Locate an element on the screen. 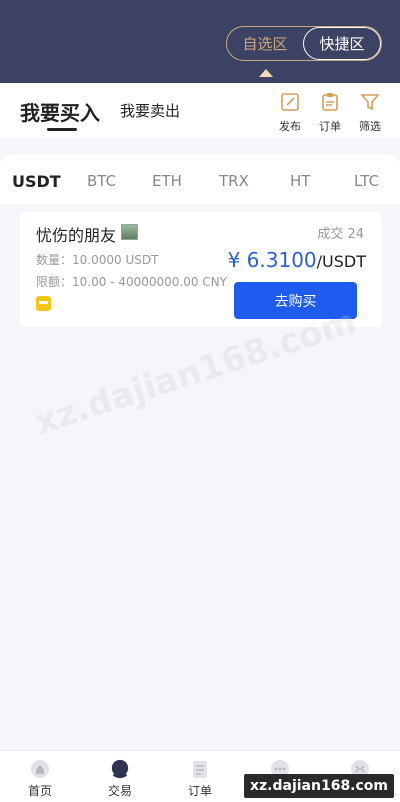 The width and height of the screenshot is (400, 802). orders-button: 订单 is located at coordinates (330, 113).